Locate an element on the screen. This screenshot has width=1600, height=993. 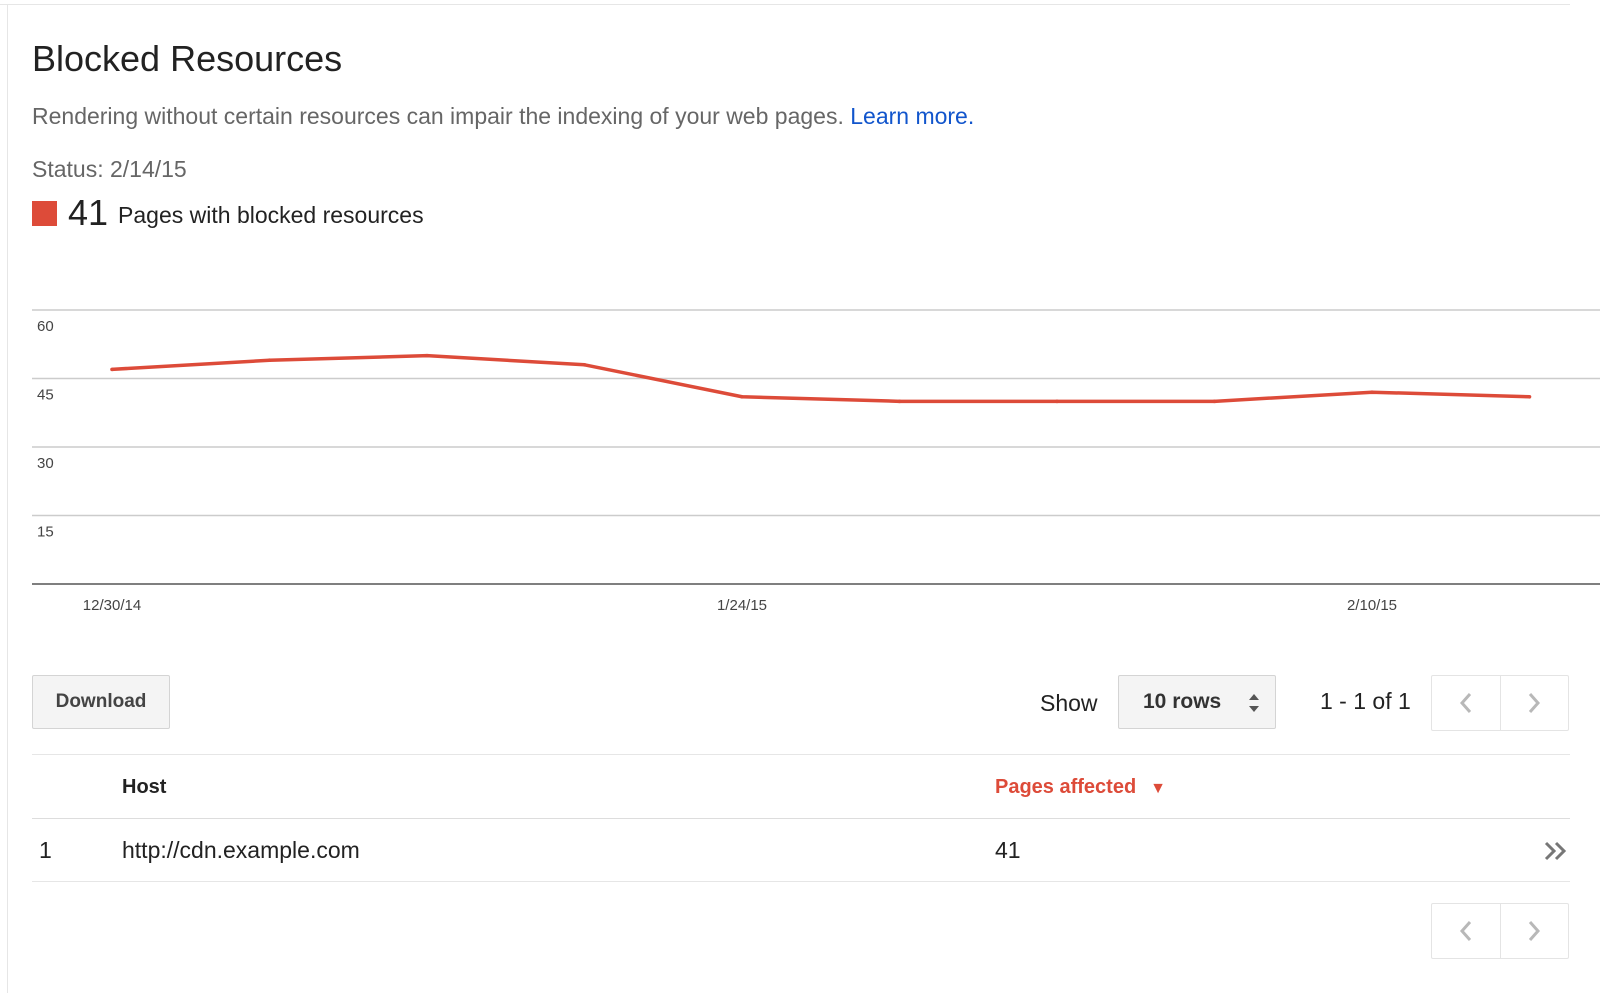
show-label: Show is located at coordinates (1069, 703).